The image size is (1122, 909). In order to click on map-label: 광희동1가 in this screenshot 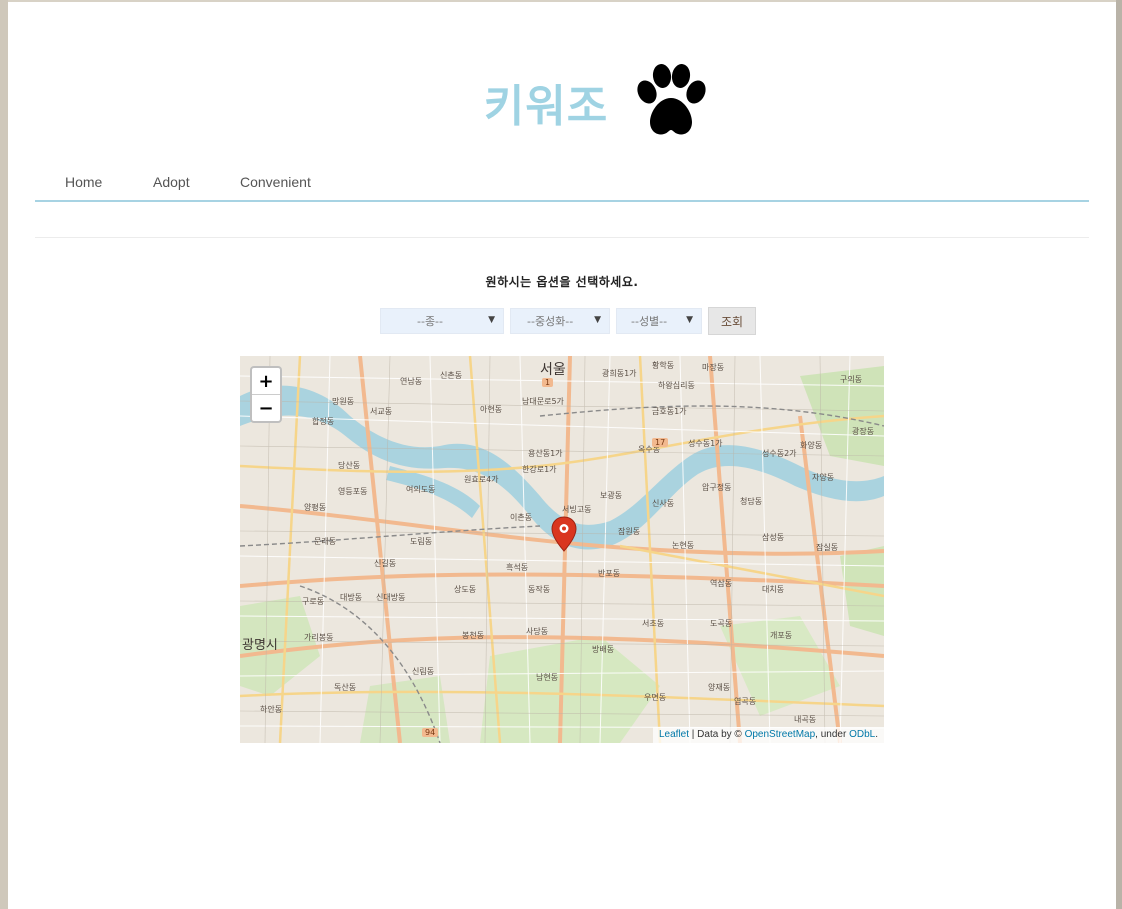, I will do `click(619, 373)`.